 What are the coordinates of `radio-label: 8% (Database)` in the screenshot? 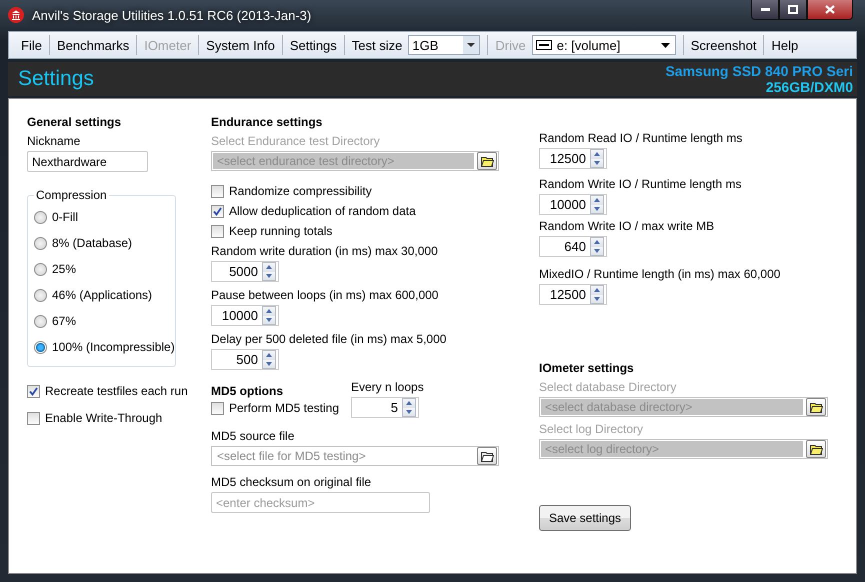 It's located at (92, 243).